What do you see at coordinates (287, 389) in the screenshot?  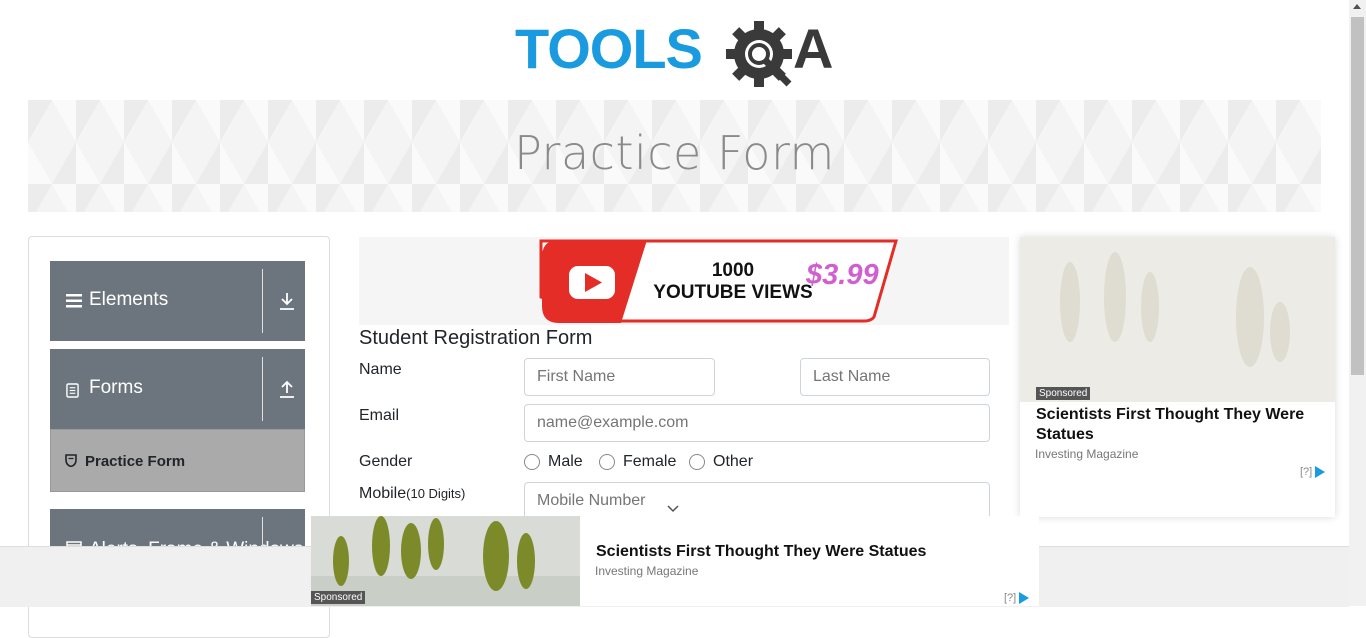 I see `upload-arrow-icon` at bounding box center [287, 389].